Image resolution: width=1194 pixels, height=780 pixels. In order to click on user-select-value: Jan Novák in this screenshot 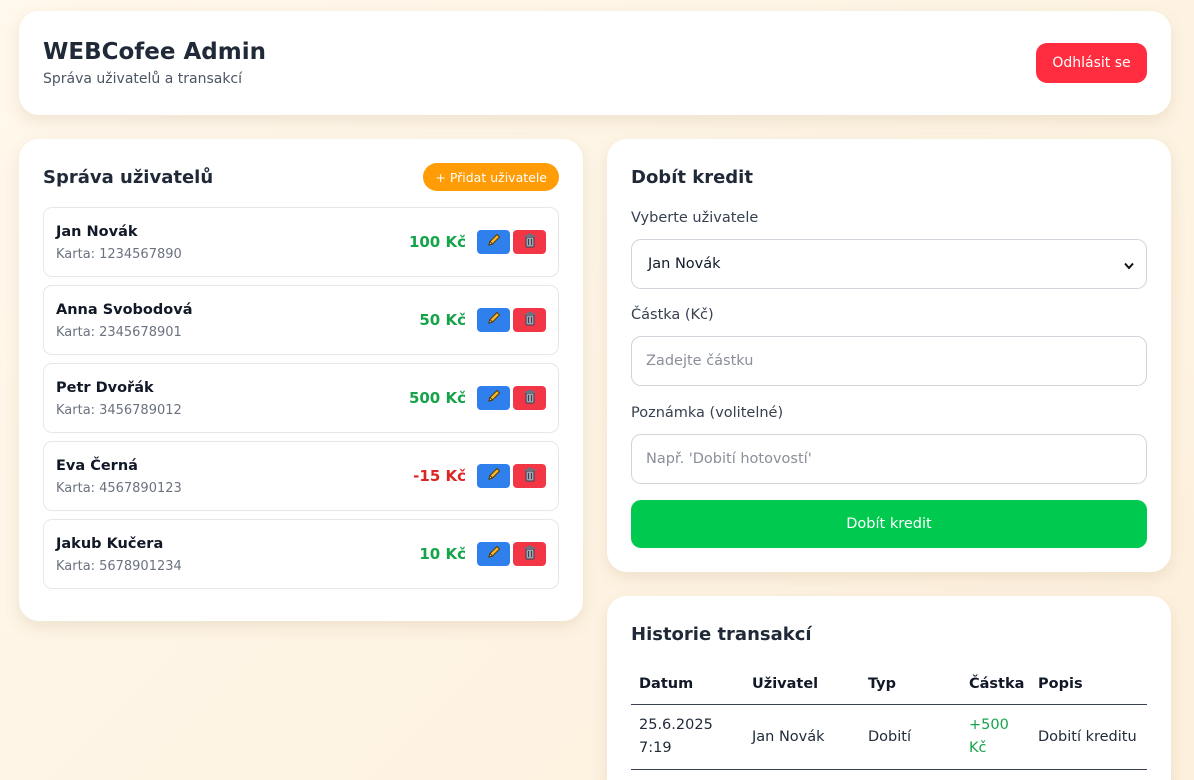, I will do `click(684, 264)`.